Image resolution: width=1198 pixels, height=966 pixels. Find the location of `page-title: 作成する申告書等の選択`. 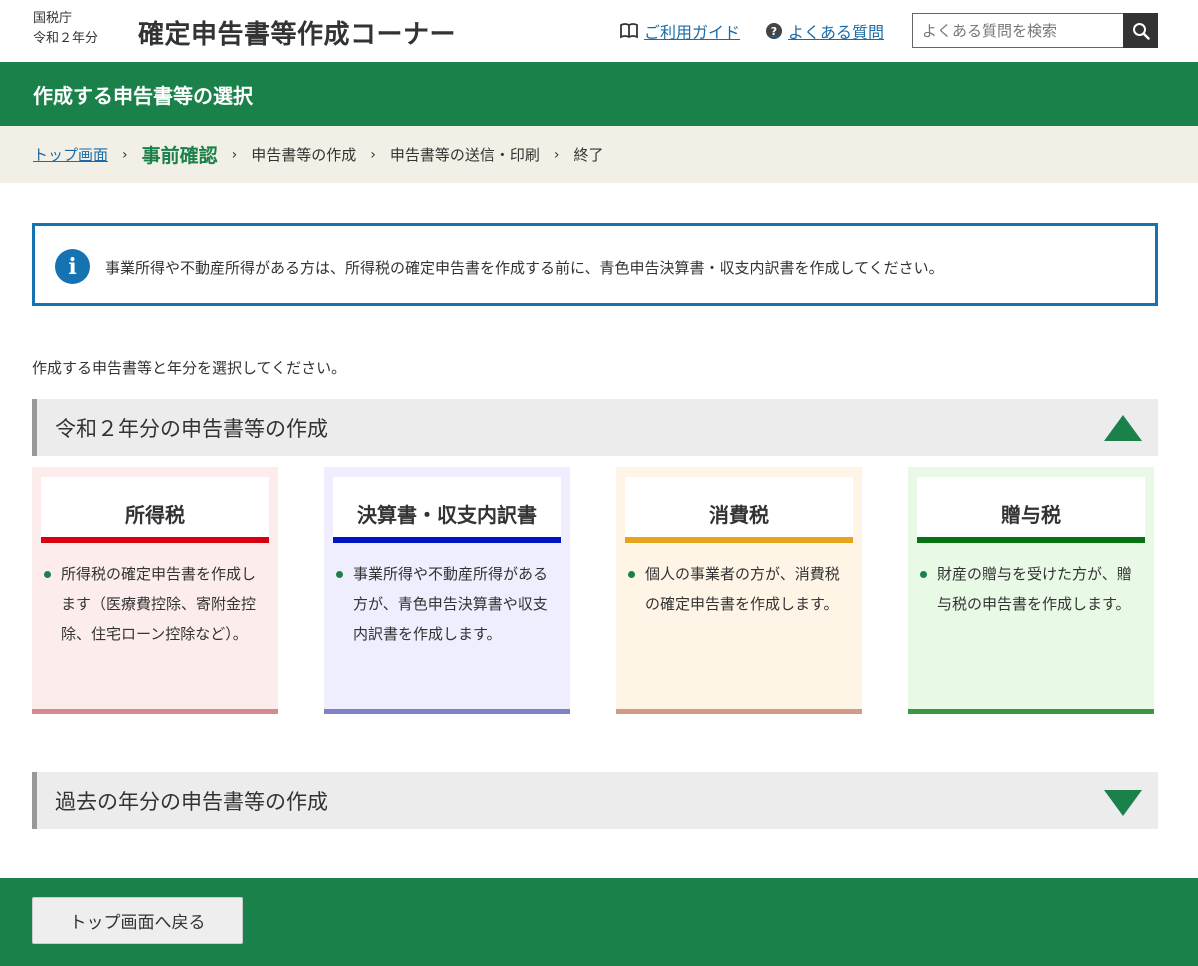

page-title: 作成する申告書等の選択 is located at coordinates (143, 96).